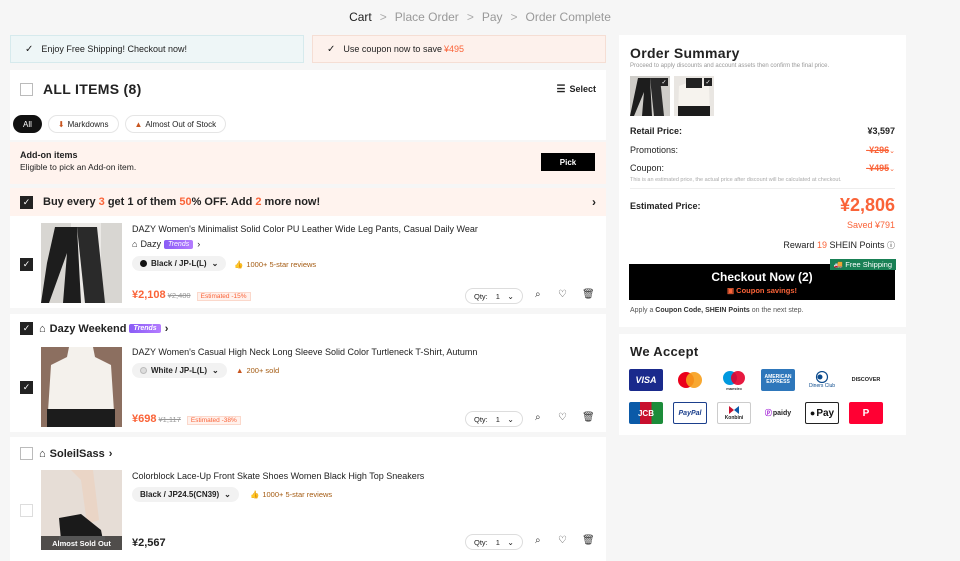  What do you see at coordinates (650, 96) in the screenshot?
I see `summary-thumb-pants: ✓` at bounding box center [650, 96].